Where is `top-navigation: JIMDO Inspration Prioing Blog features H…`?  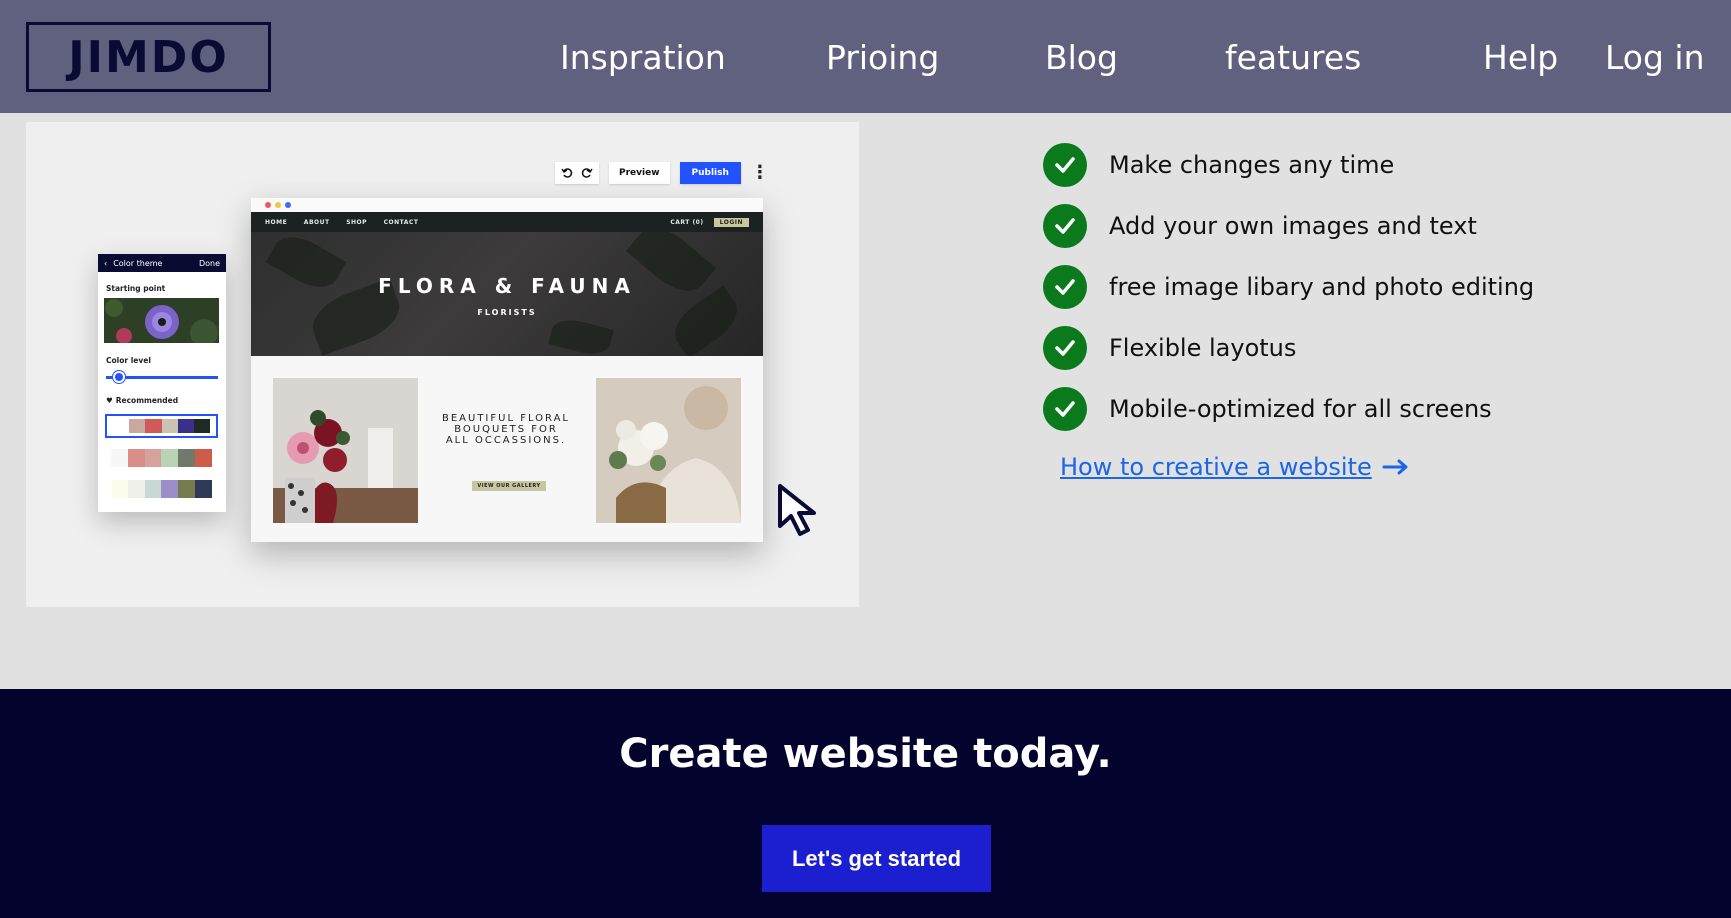 top-navigation: JIMDO Inspration Prioing Blog features H… is located at coordinates (865, 56).